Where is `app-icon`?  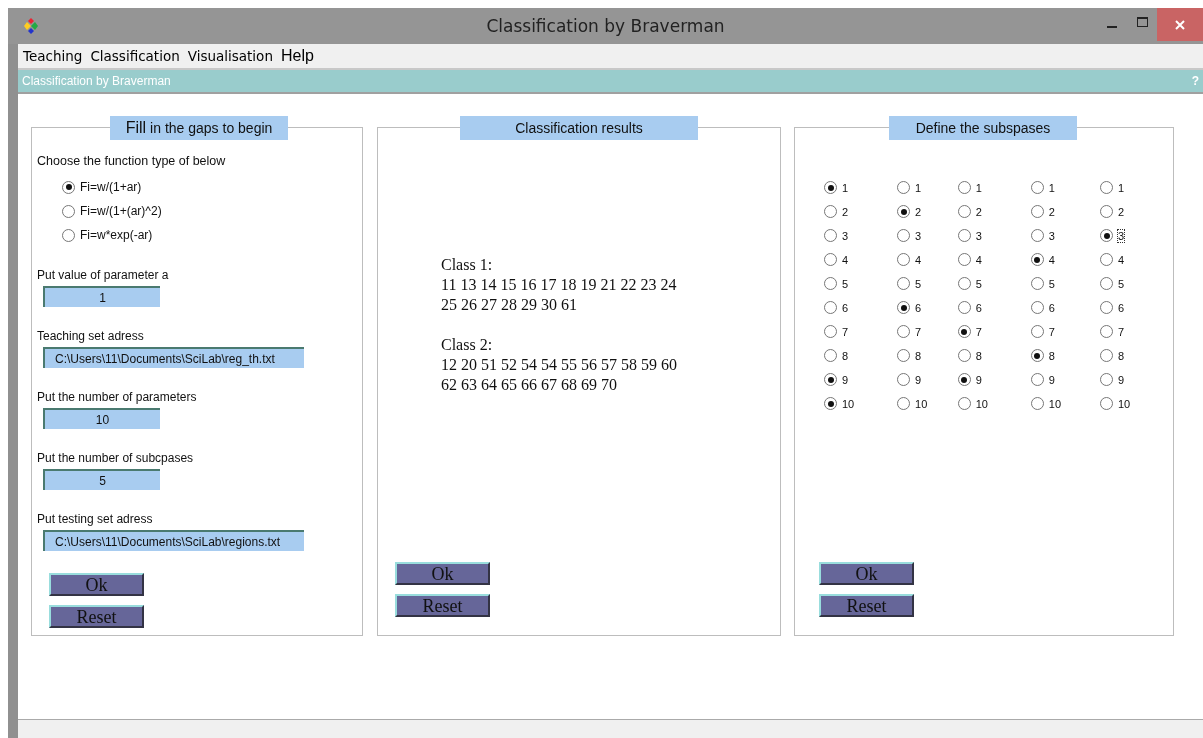
app-icon is located at coordinates (31, 26).